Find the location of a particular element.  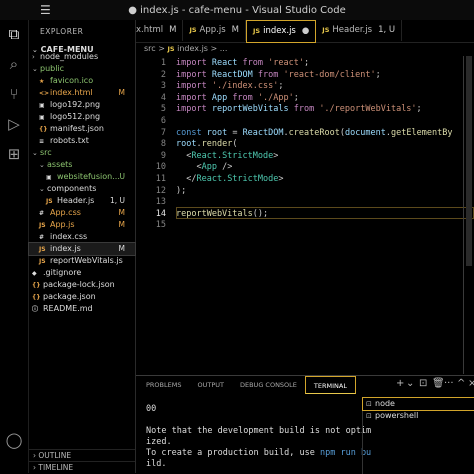

breadcrumb-folder: src is located at coordinates (150, 48).